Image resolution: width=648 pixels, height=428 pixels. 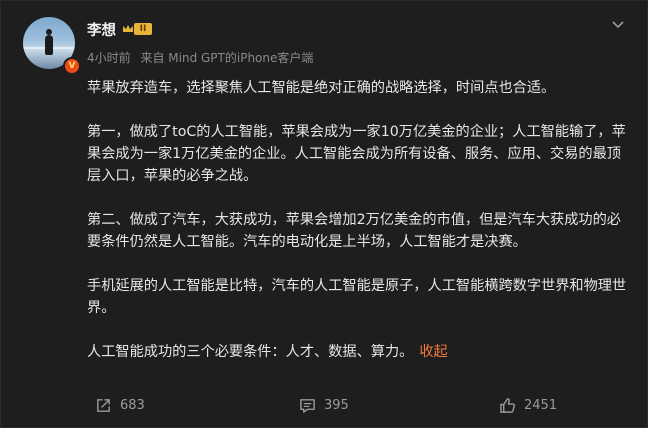 What do you see at coordinates (143, 29) in the screenshot?
I see `vip-level: II` at bounding box center [143, 29].